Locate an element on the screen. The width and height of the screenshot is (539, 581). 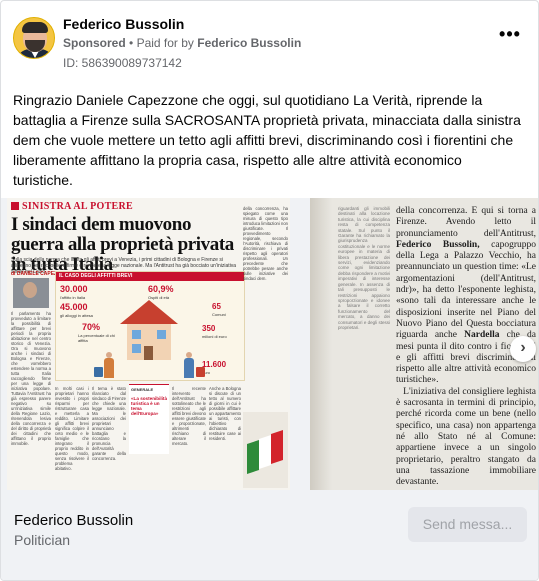
stat-label: l'affitto in Italia is located at coordinates (73, 297).